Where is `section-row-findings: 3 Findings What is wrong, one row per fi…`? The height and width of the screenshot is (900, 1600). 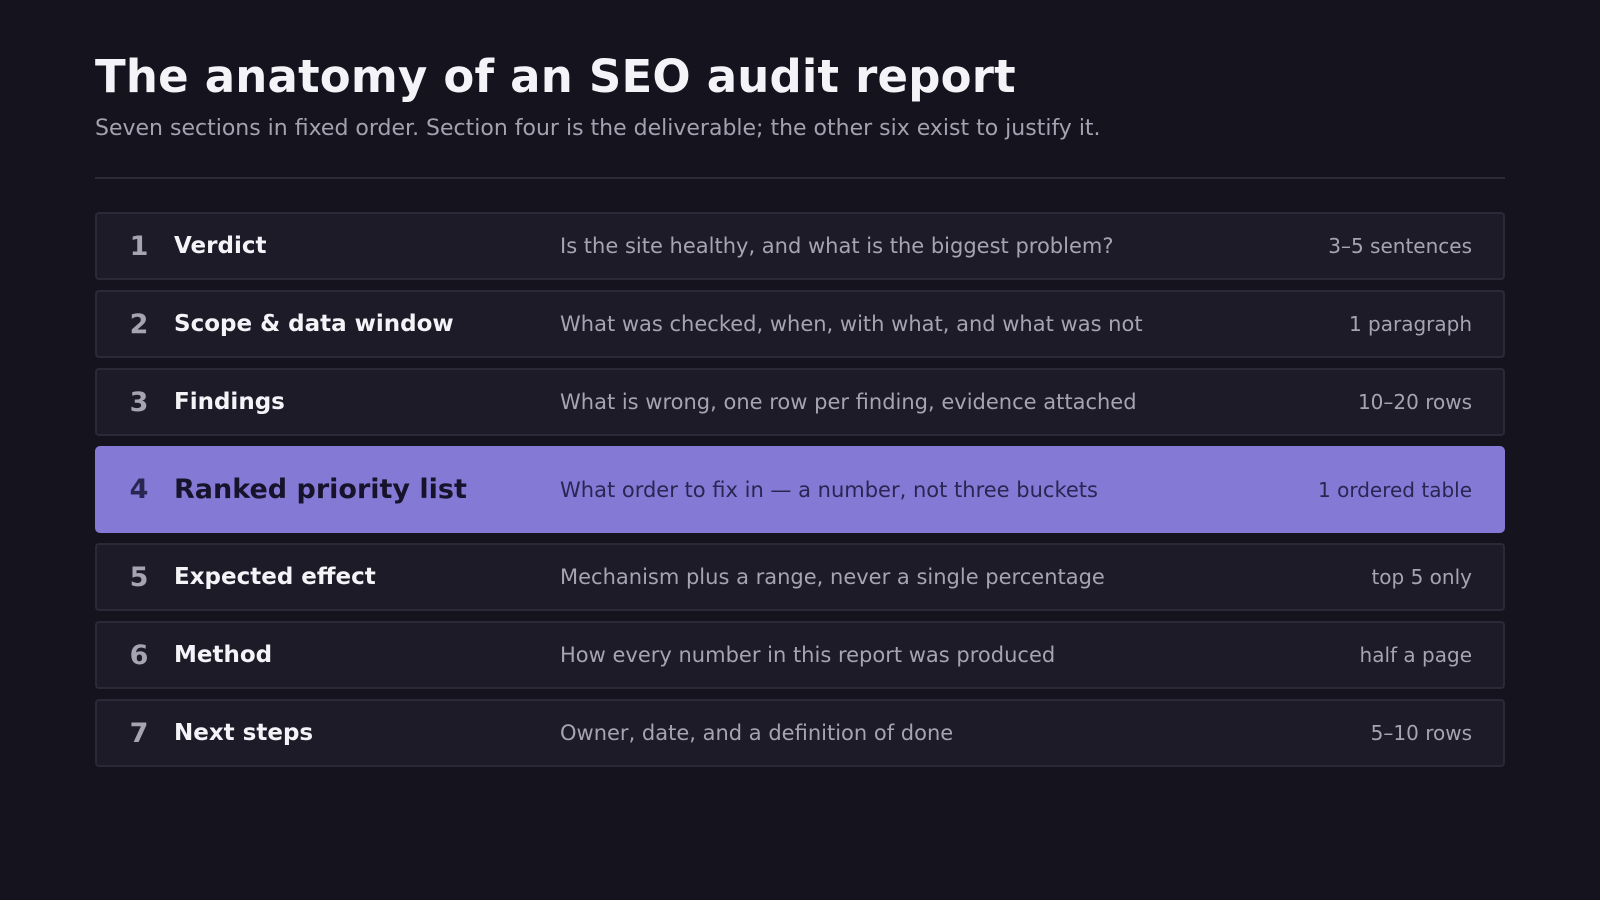
section-row-findings: 3 Findings What is wrong, one row per fi… is located at coordinates (800, 402).